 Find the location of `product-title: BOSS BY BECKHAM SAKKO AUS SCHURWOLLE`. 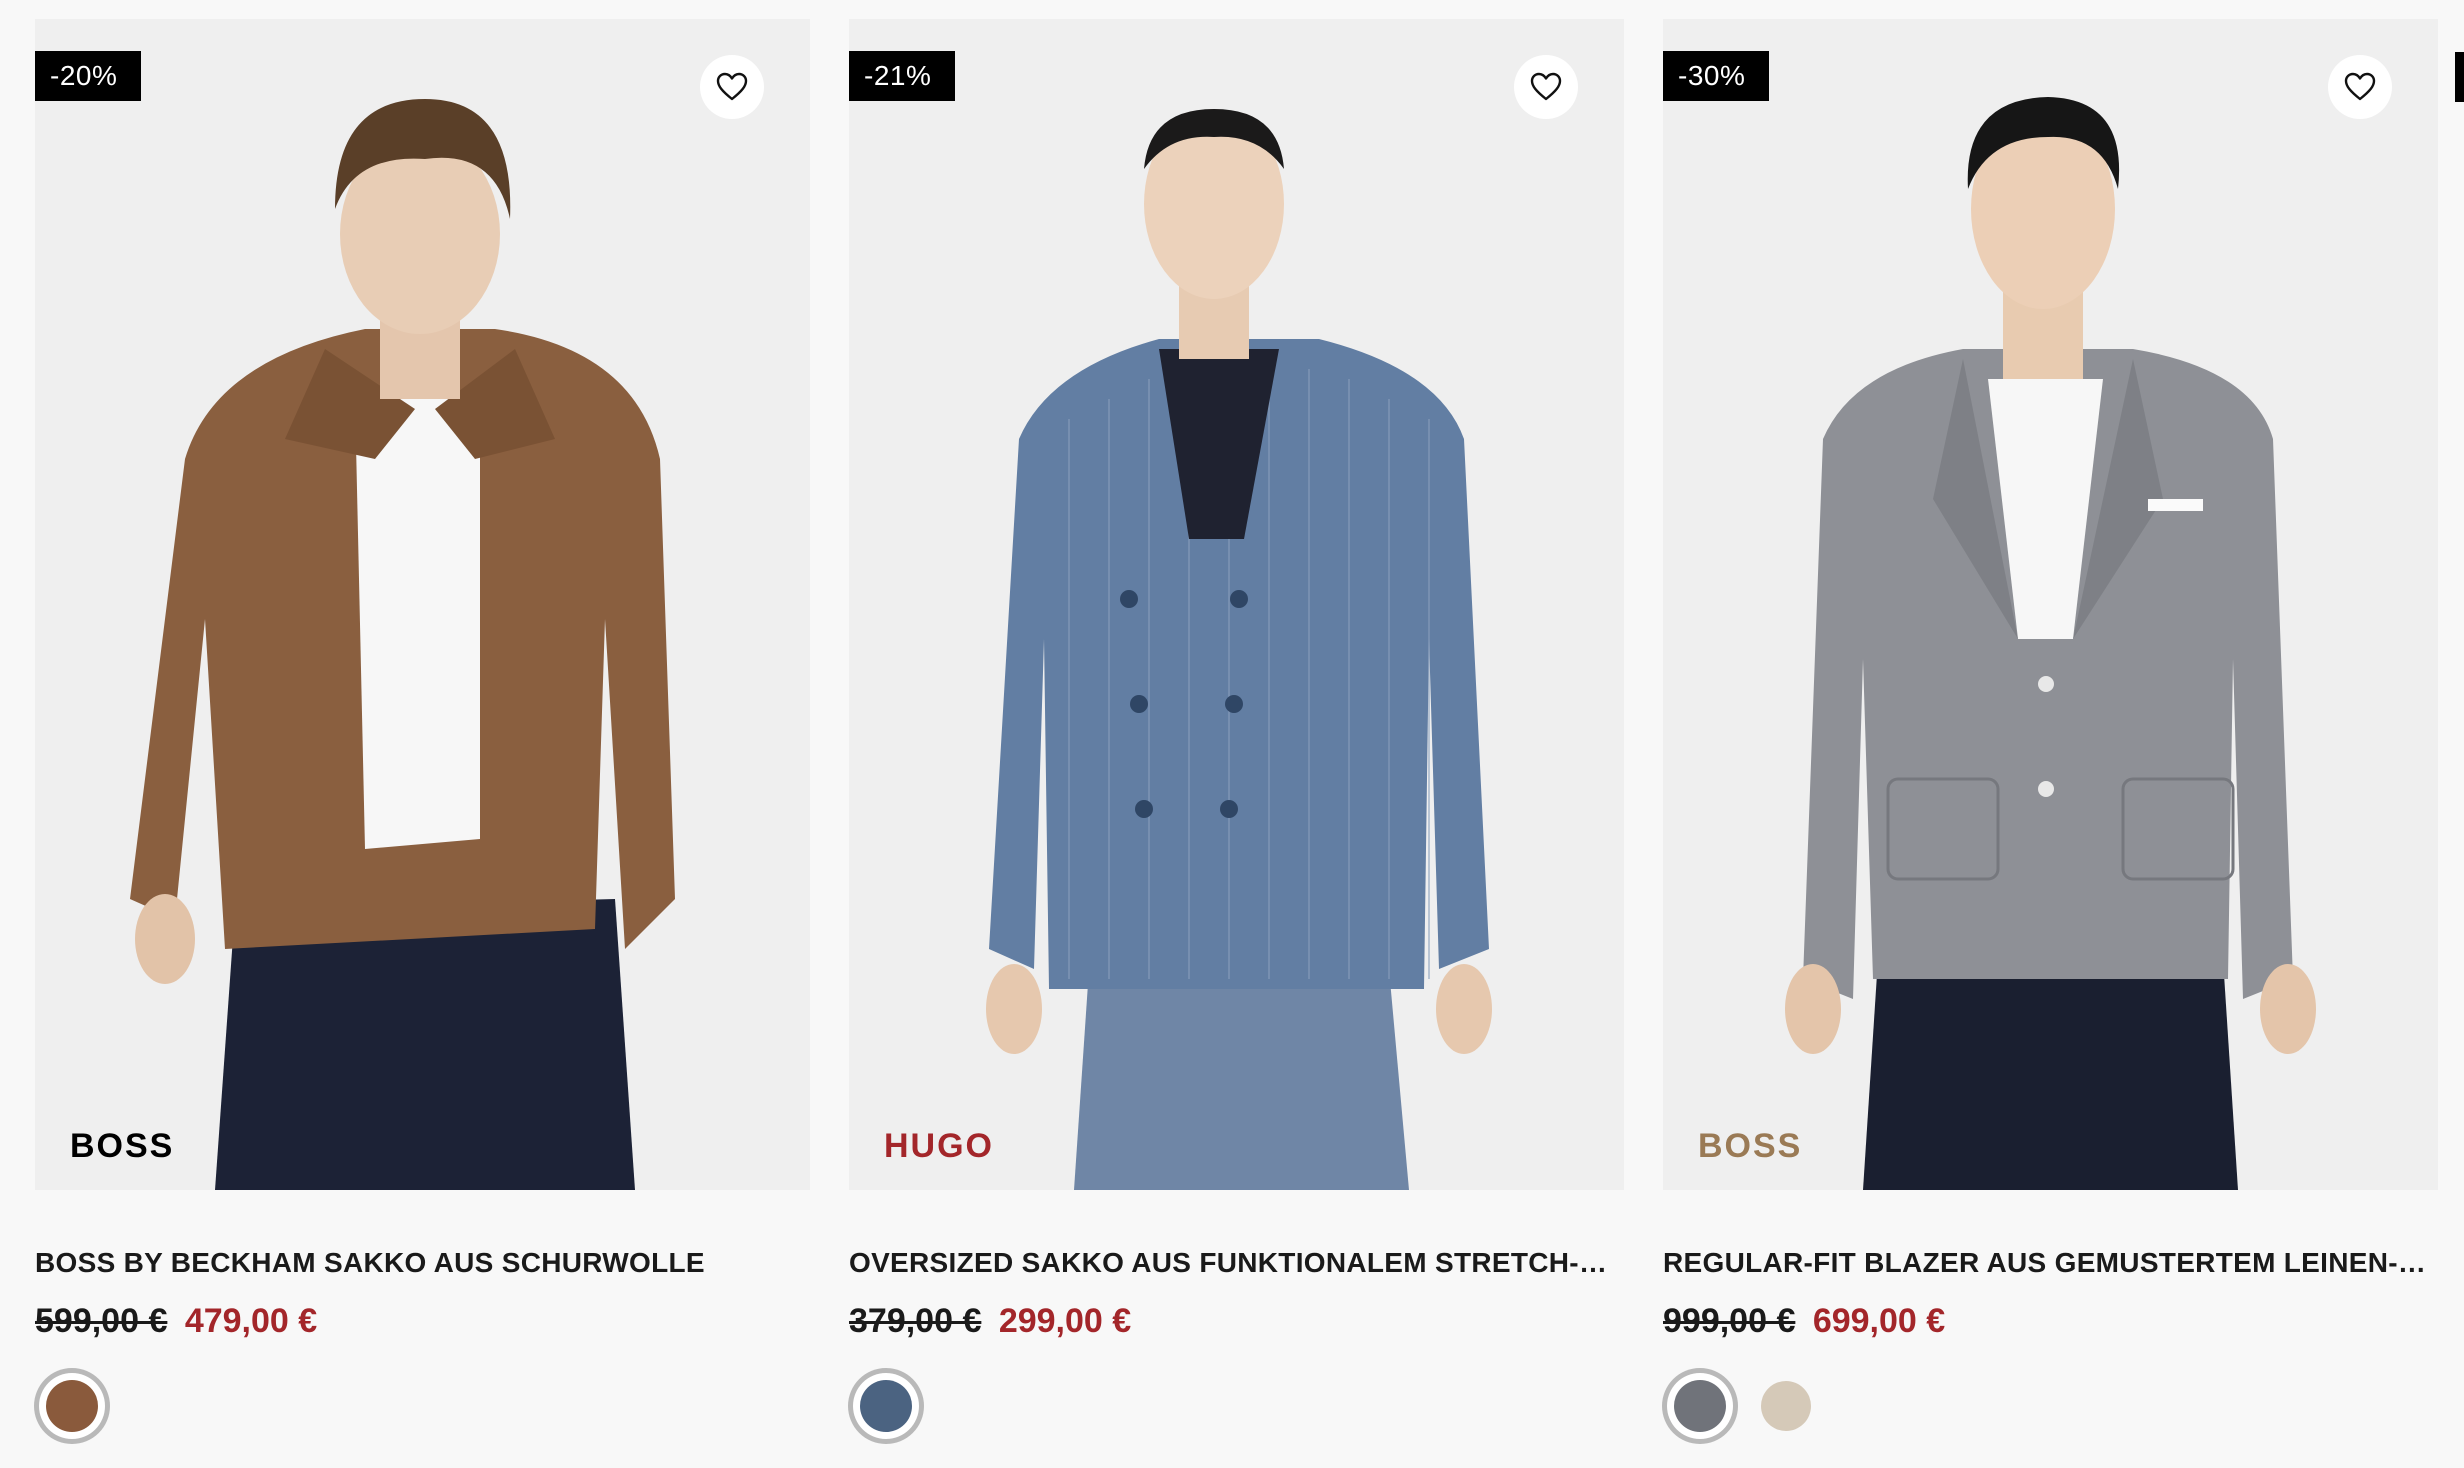

product-title: BOSS BY BECKHAM SAKKO AUS SCHURWOLLE is located at coordinates (422, 1263).